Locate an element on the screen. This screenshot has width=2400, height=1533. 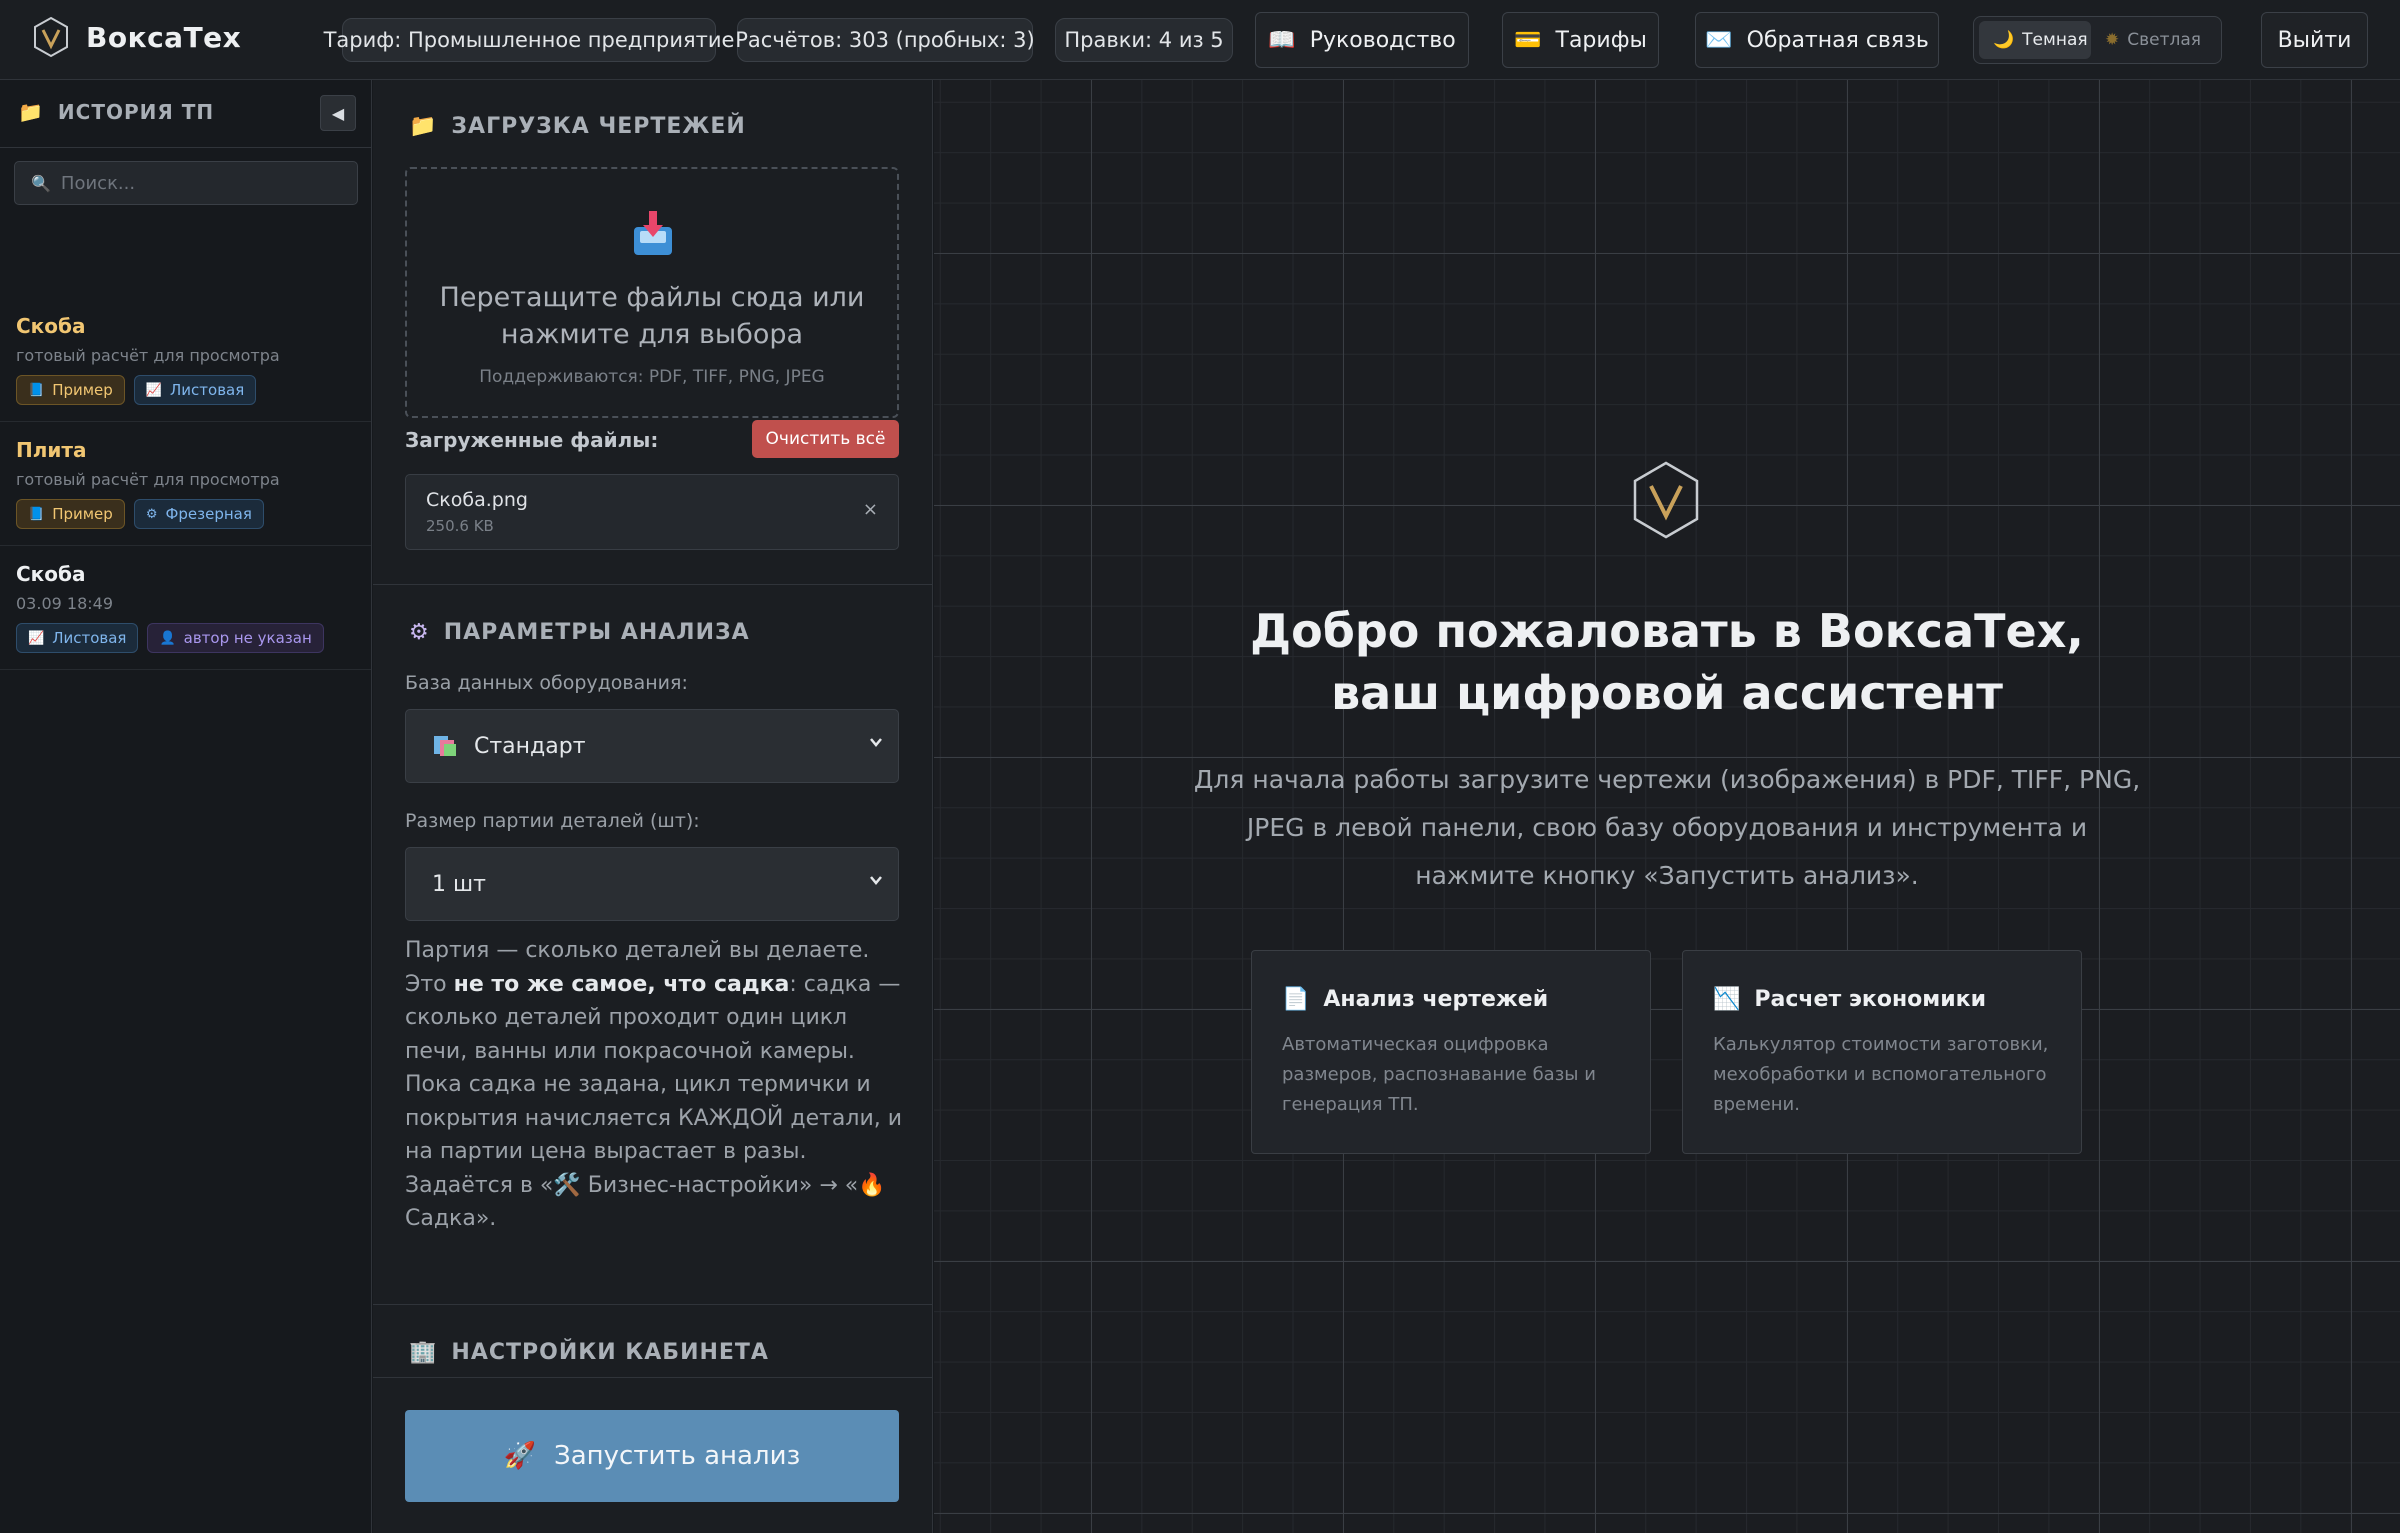
clear-all-button: Очистить всё is located at coordinates (825, 439).